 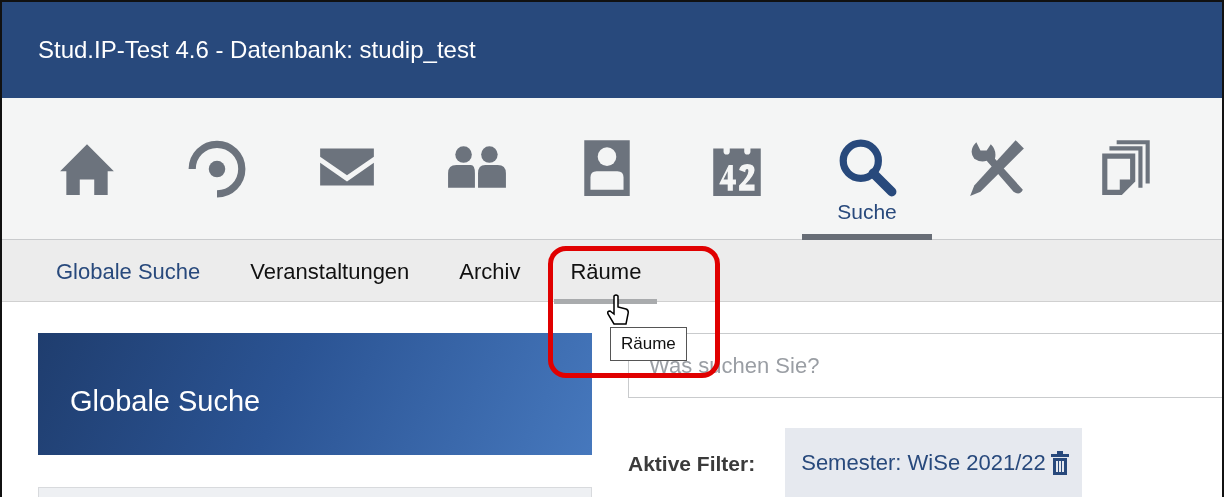 What do you see at coordinates (692, 464) in the screenshot?
I see `active-filter-label: Aktive Filter:` at bounding box center [692, 464].